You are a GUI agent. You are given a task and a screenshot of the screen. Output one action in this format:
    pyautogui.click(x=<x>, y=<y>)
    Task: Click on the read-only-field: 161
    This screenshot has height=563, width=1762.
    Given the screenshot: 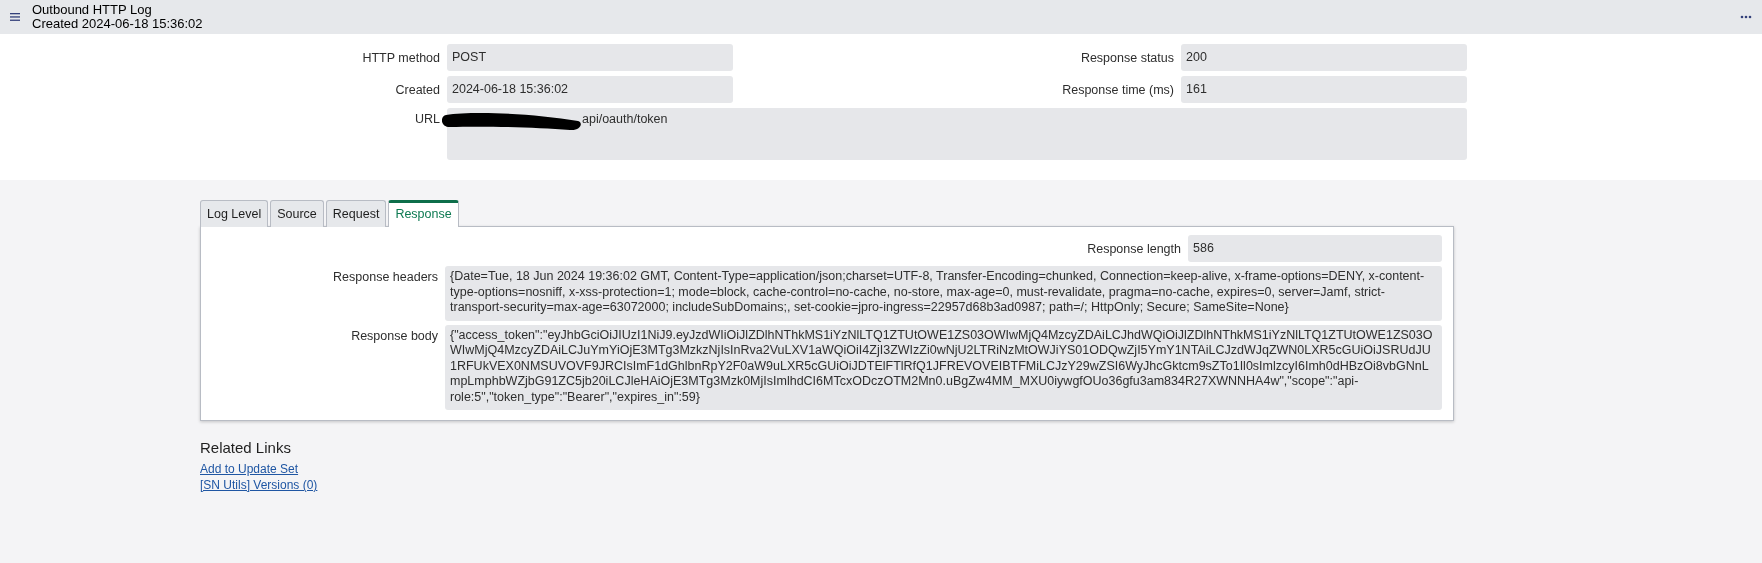 What is the action you would take?
    pyautogui.click(x=1324, y=89)
    